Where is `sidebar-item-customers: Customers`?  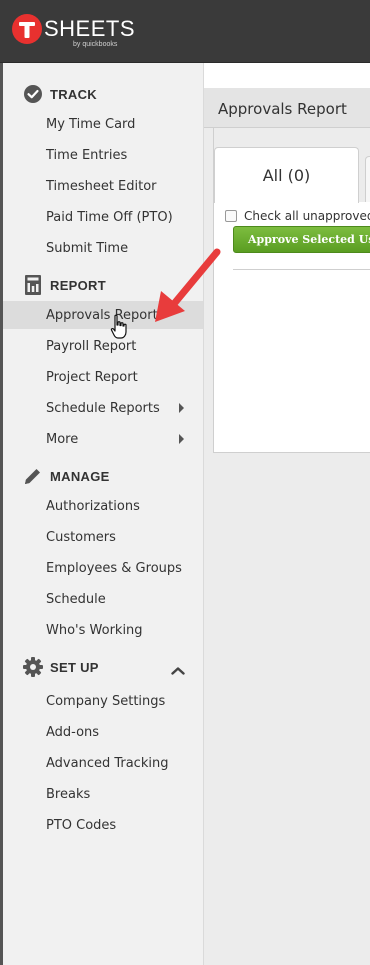 sidebar-item-customers: Customers is located at coordinates (103, 537).